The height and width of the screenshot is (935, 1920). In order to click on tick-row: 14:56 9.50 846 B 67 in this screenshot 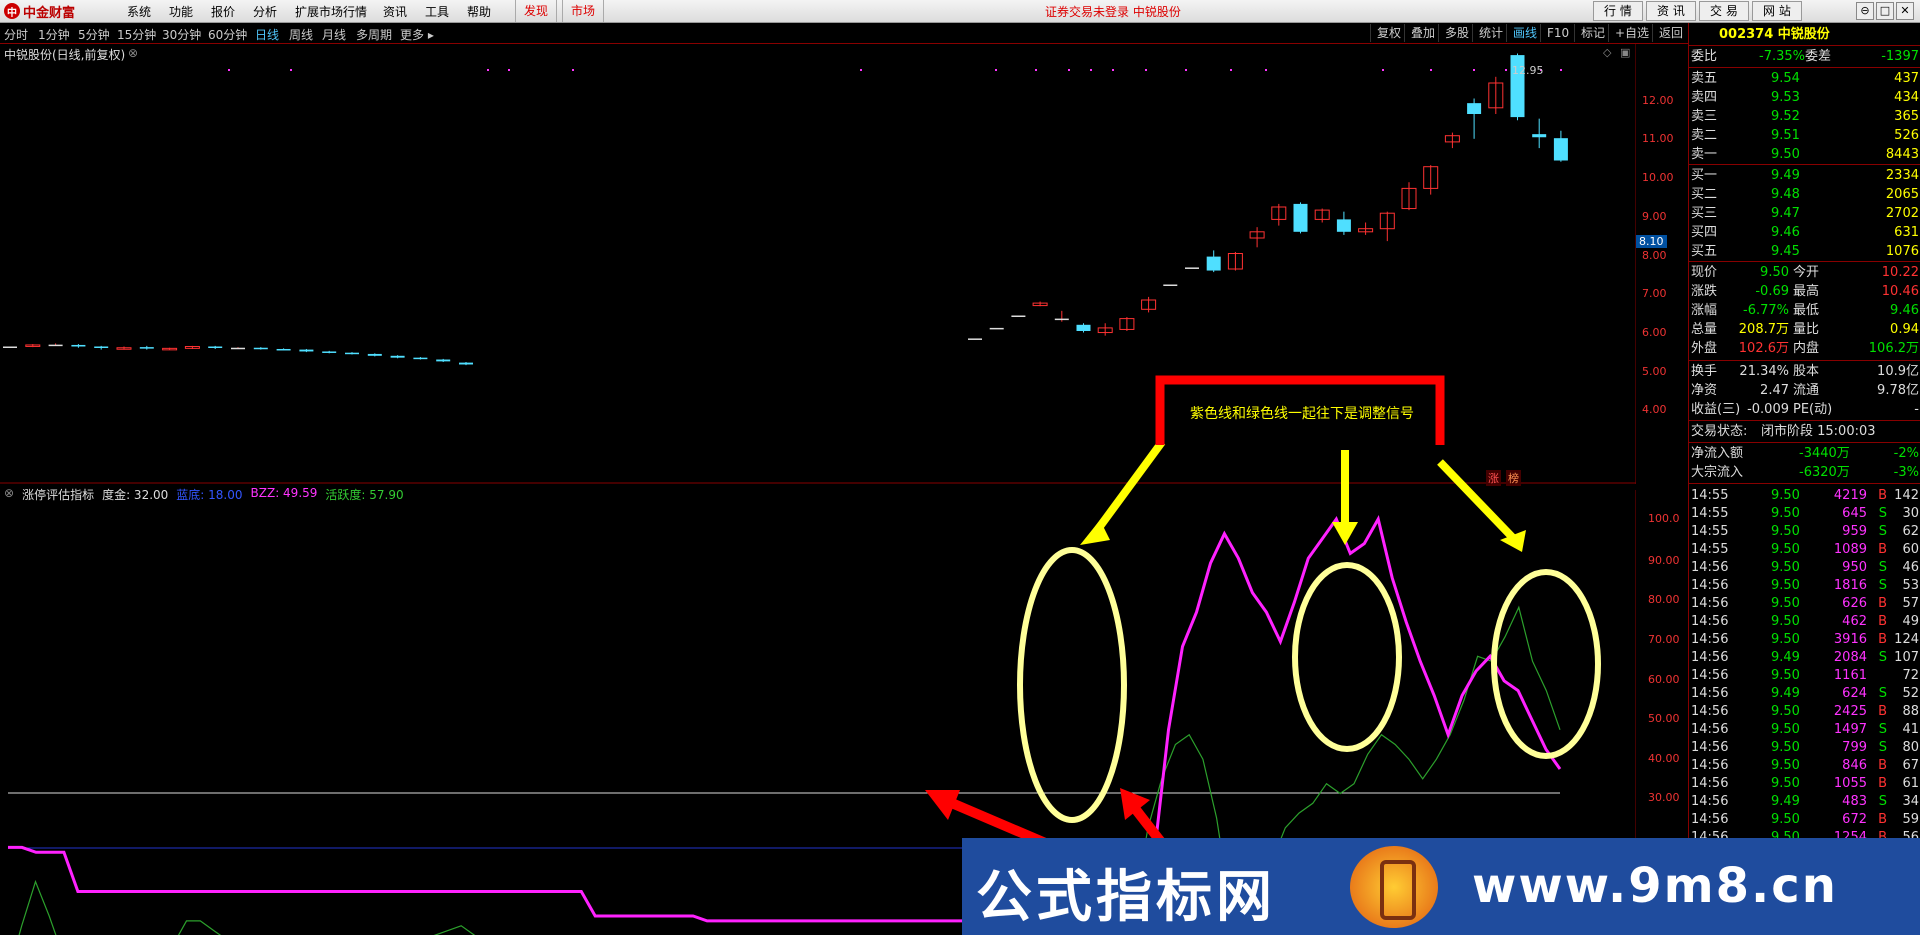, I will do `click(1804, 765)`.